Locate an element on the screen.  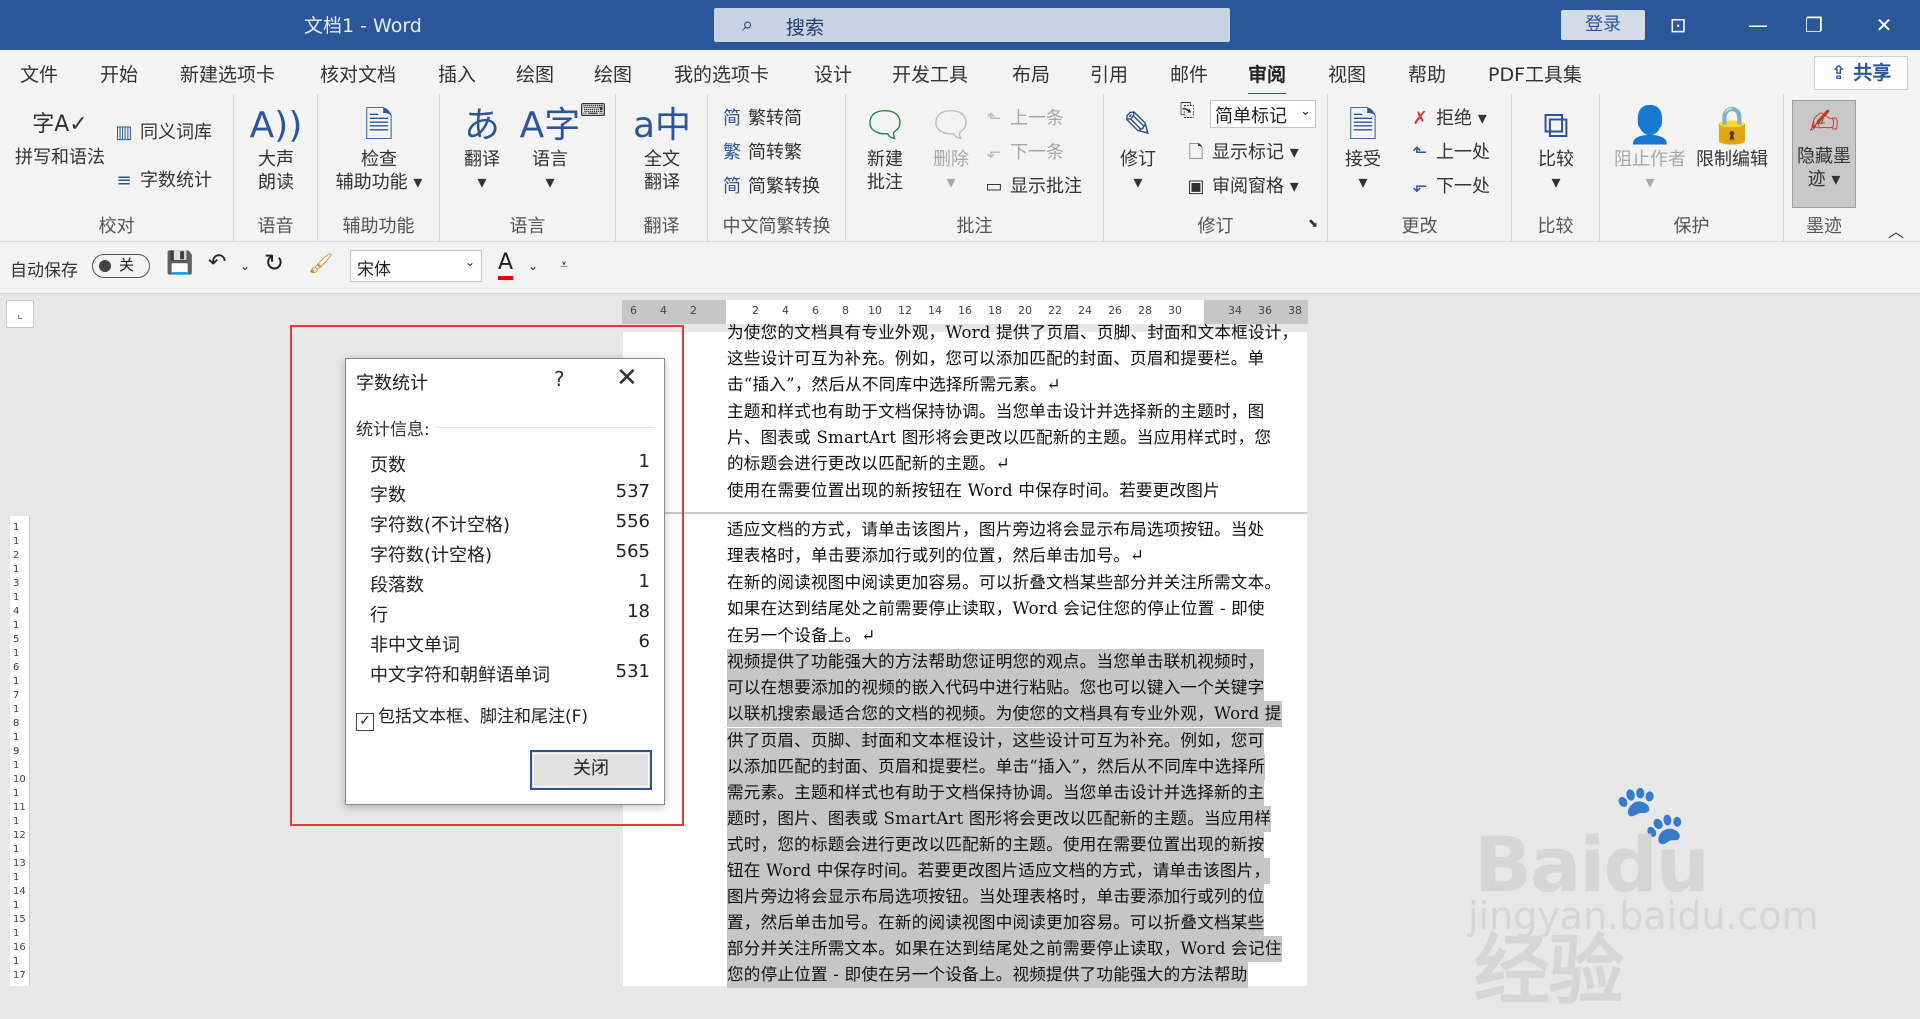
full-translate-button: a中 全文 翻译 is located at coordinates (662, 149).